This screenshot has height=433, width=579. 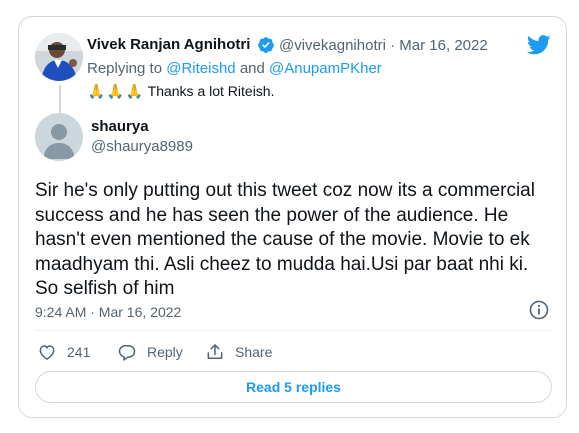 What do you see at coordinates (165, 352) in the screenshot?
I see `reply-label: Reply` at bounding box center [165, 352].